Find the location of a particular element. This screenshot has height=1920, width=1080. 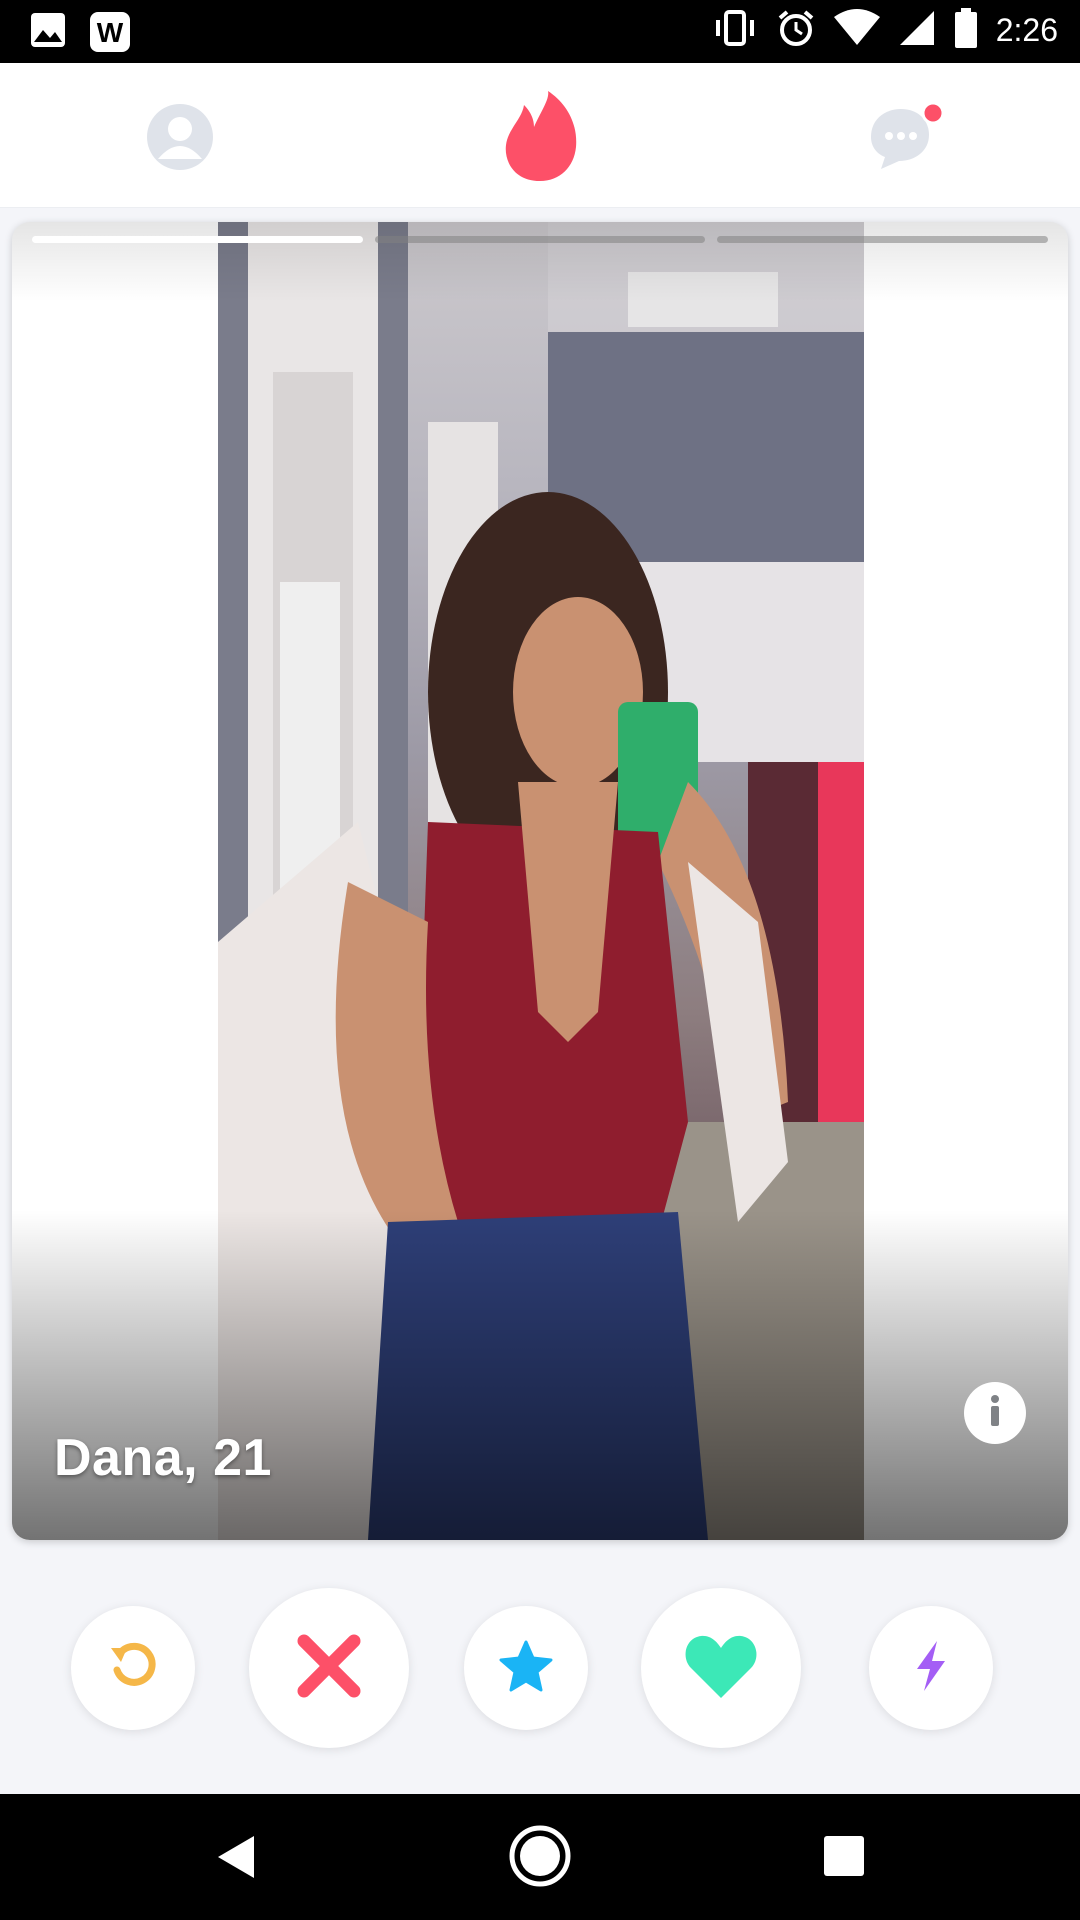

vibrate-icon is located at coordinates (735, 30).